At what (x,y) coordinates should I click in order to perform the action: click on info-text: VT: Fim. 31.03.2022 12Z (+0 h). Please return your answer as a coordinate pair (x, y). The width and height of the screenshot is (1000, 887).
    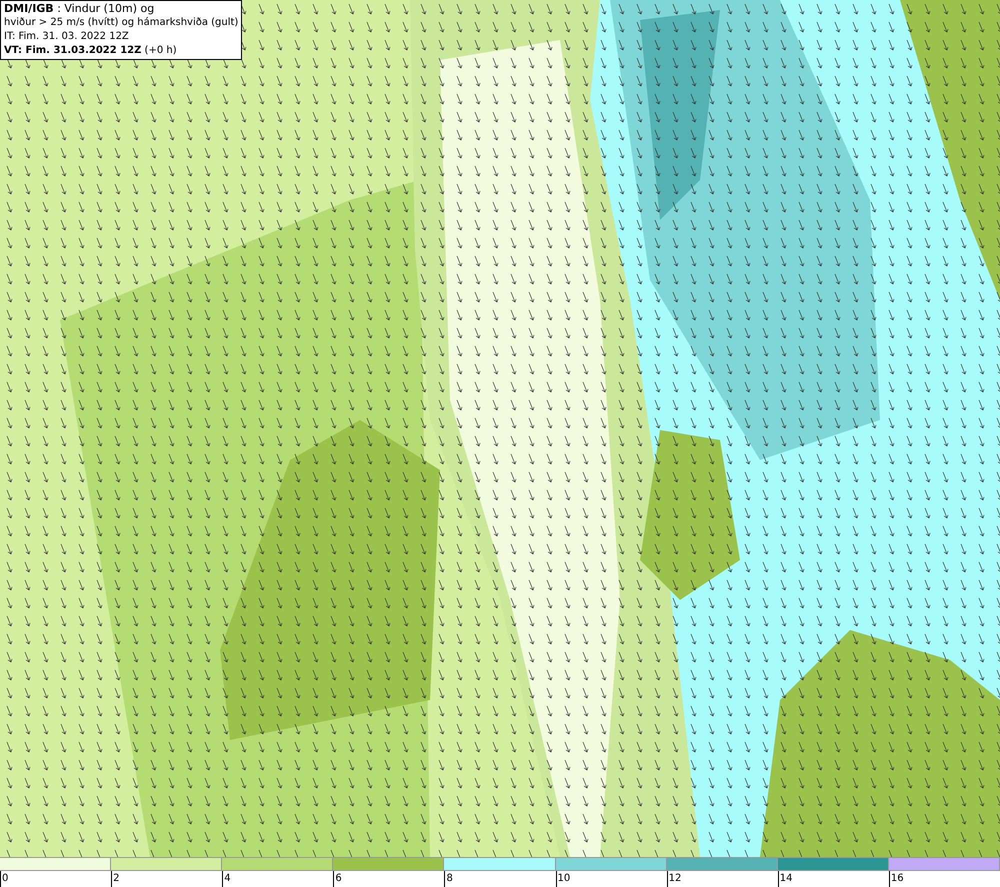
    Looking at the image, I should click on (90, 51).